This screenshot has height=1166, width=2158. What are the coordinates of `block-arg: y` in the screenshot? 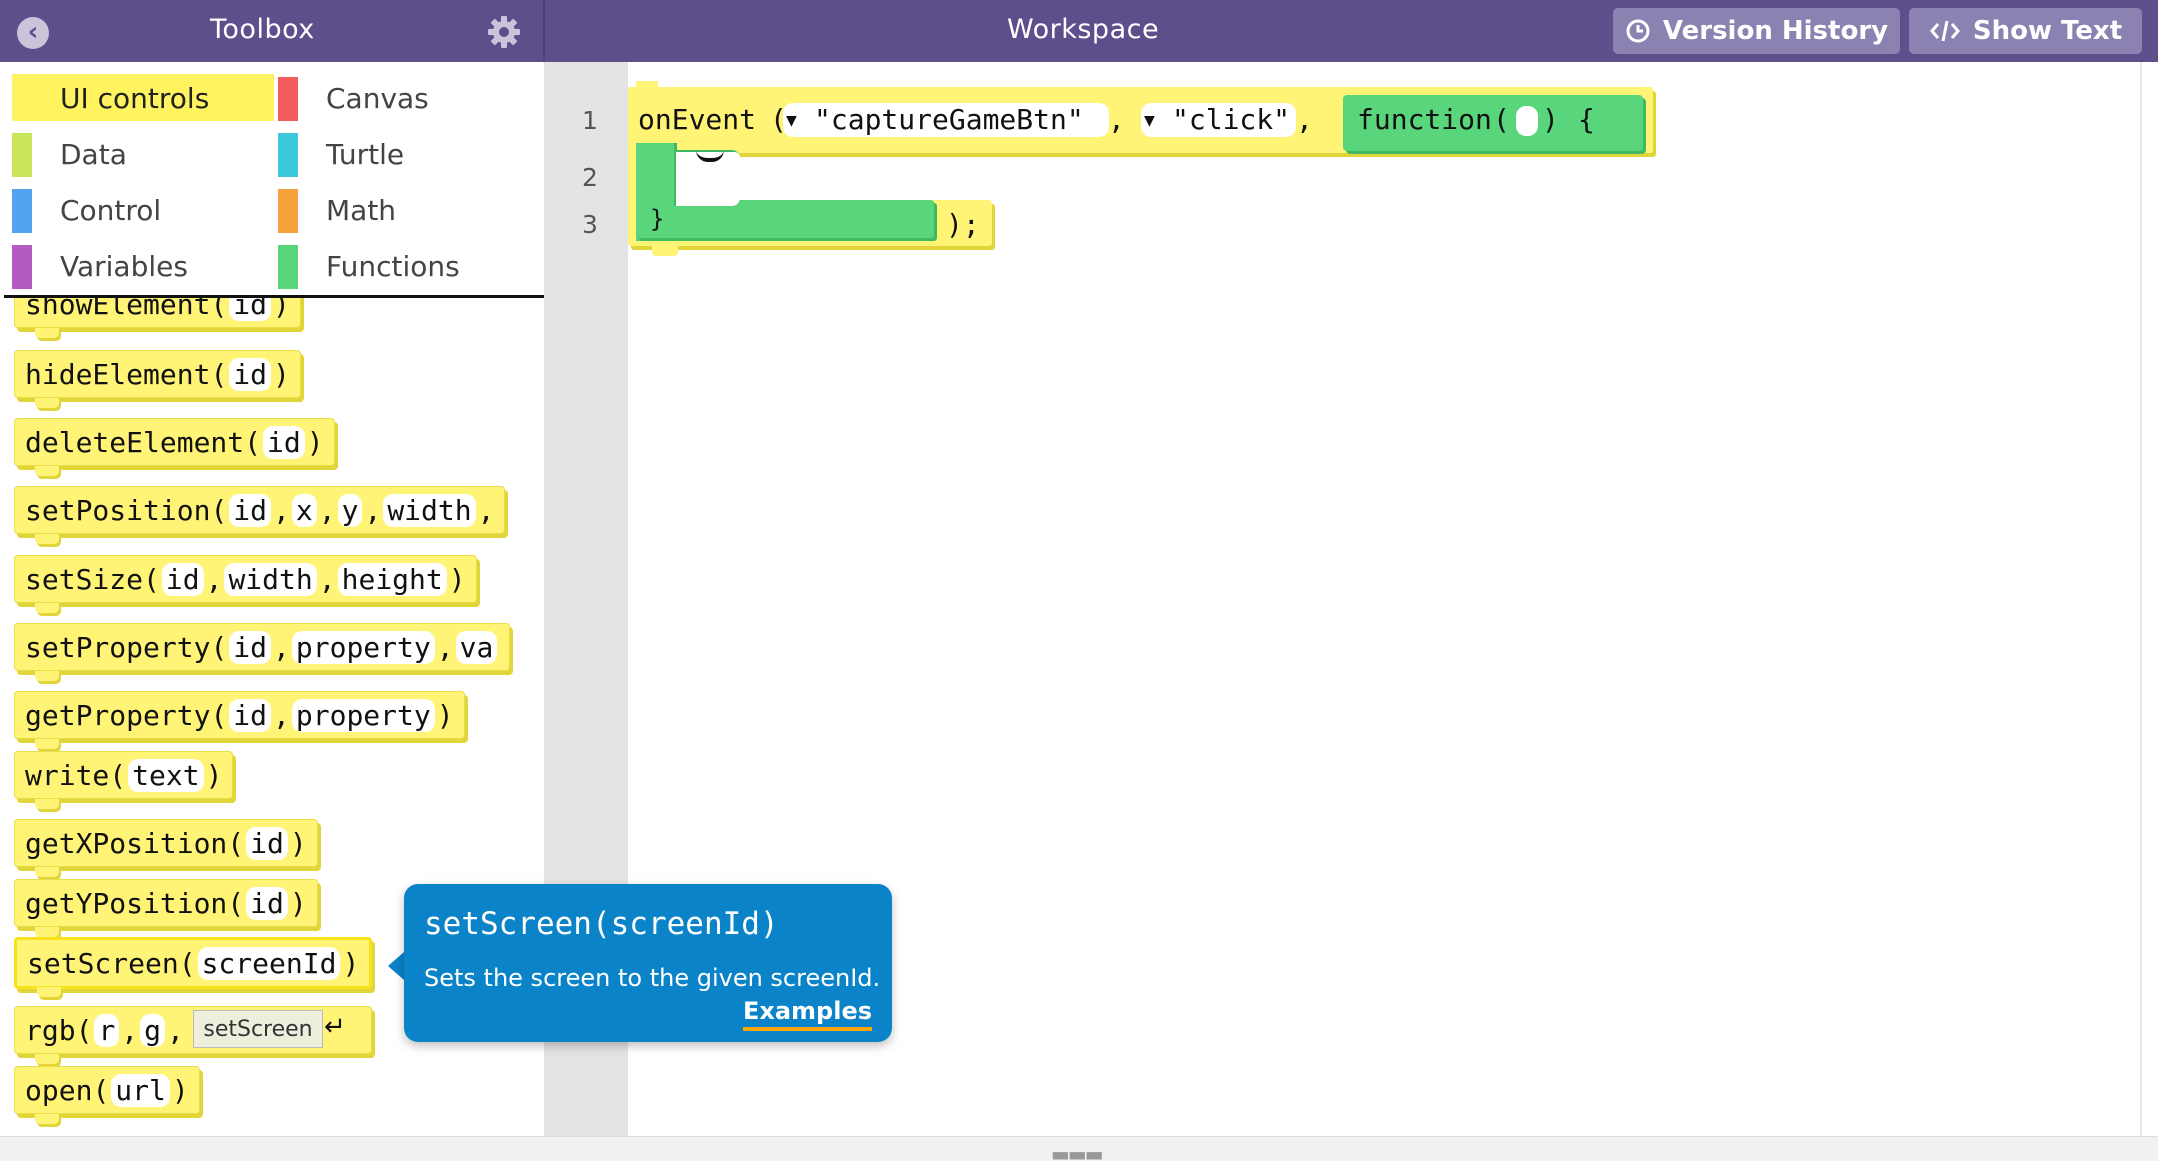 It's located at (350, 510).